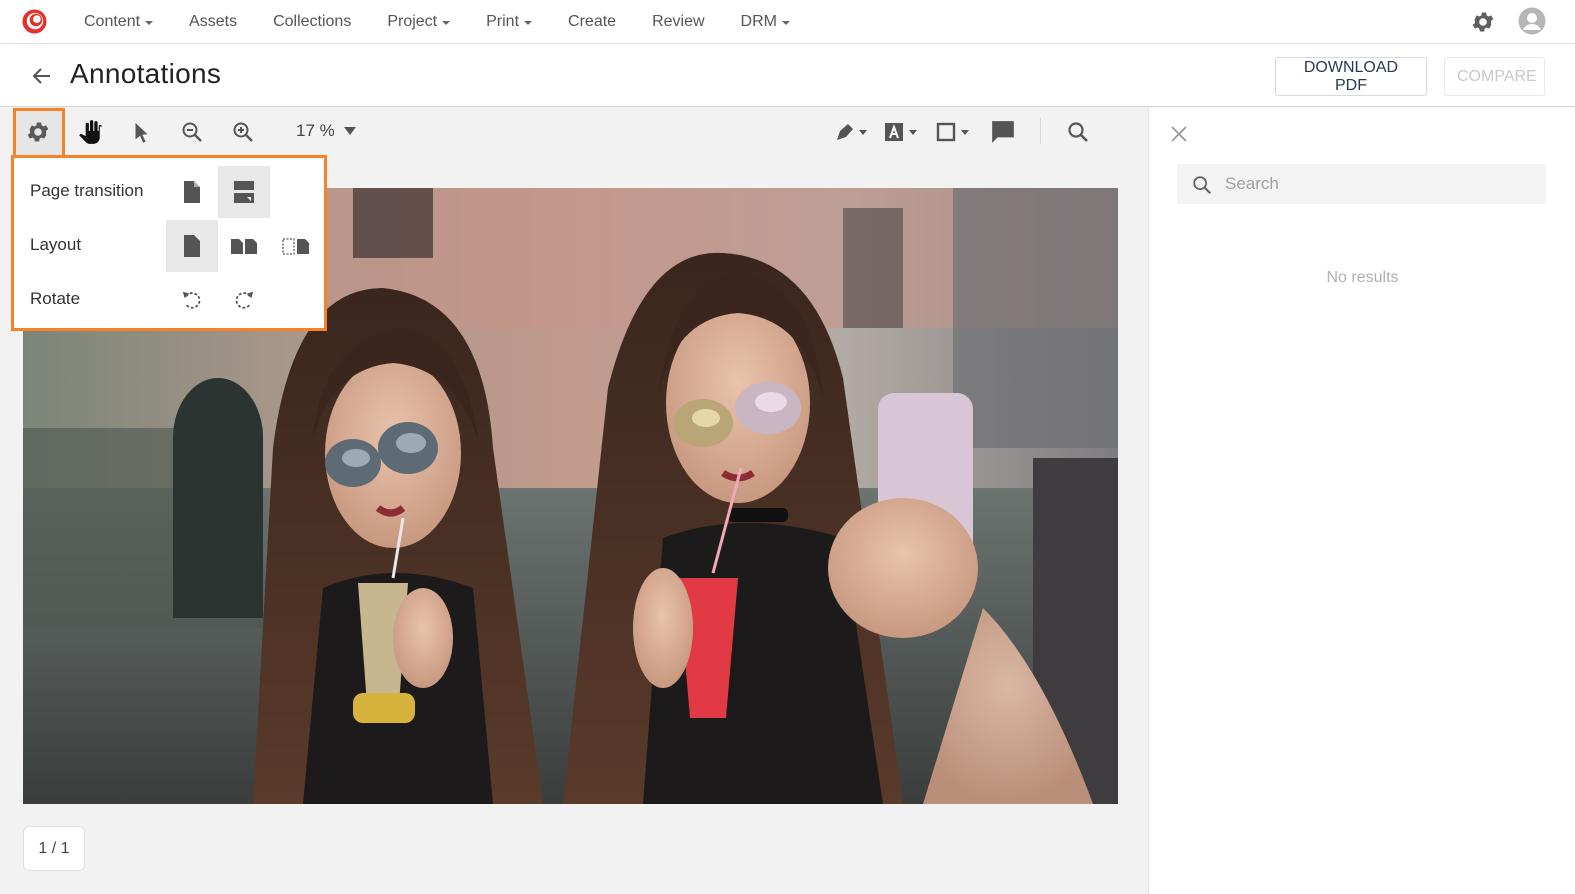 The image size is (1575, 894). I want to click on layout-row: Layout, so click(169, 246).